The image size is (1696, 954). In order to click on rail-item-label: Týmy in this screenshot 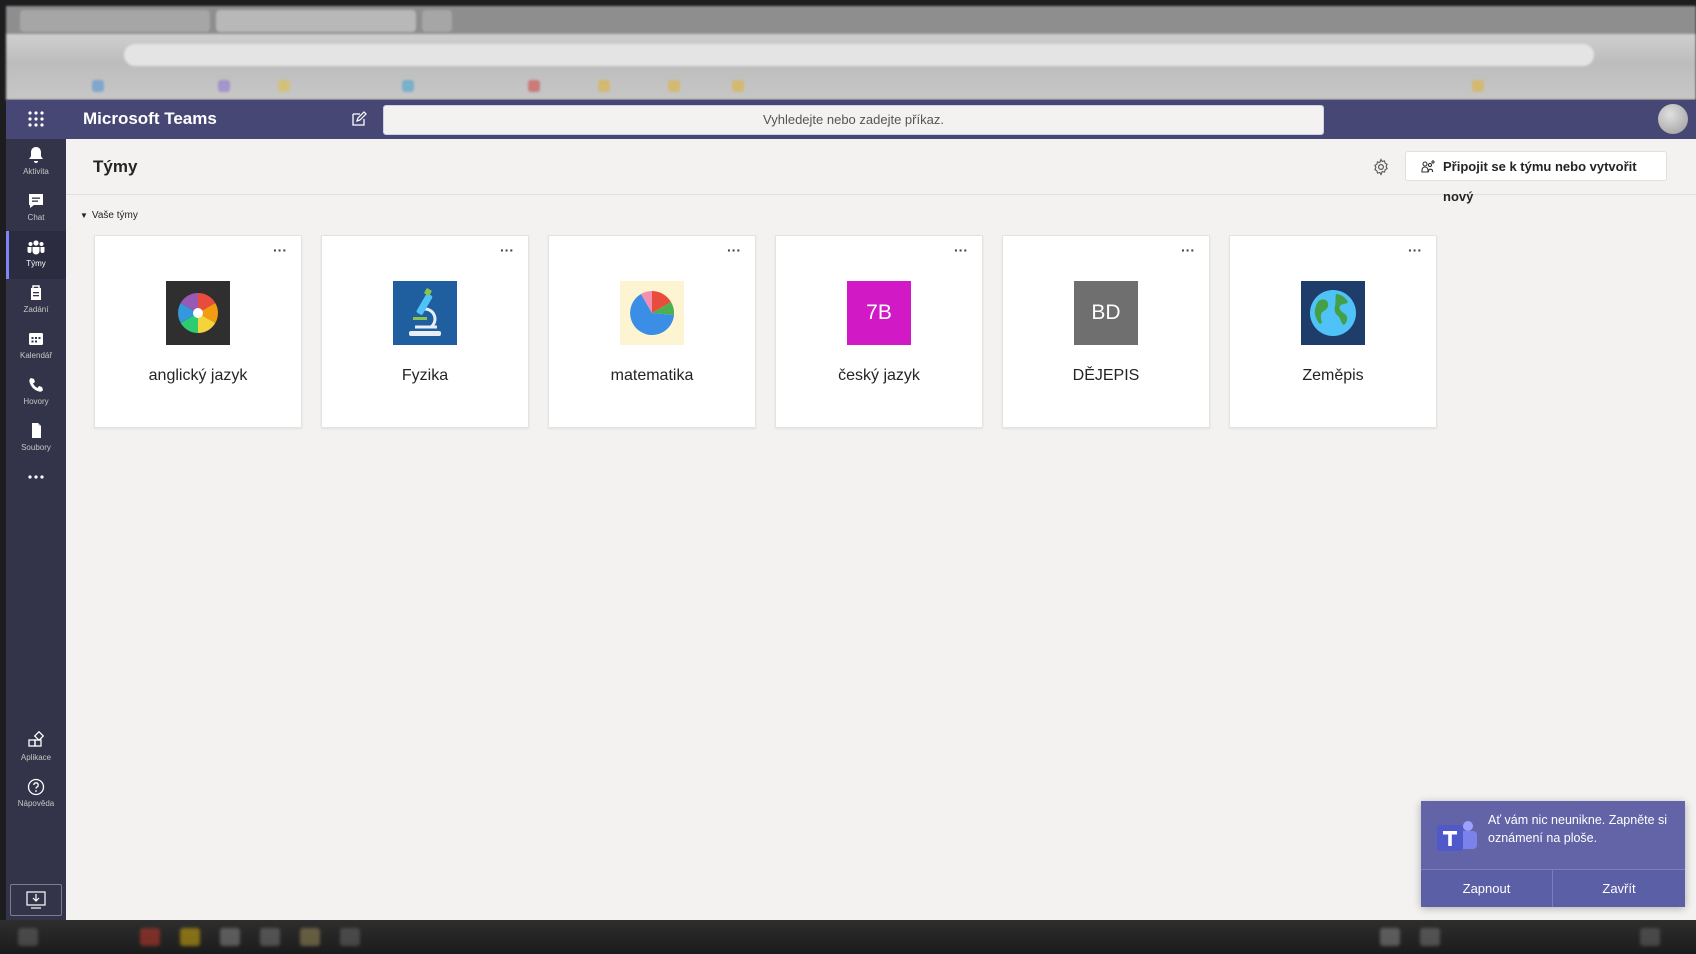, I will do `click(36, 263)`.